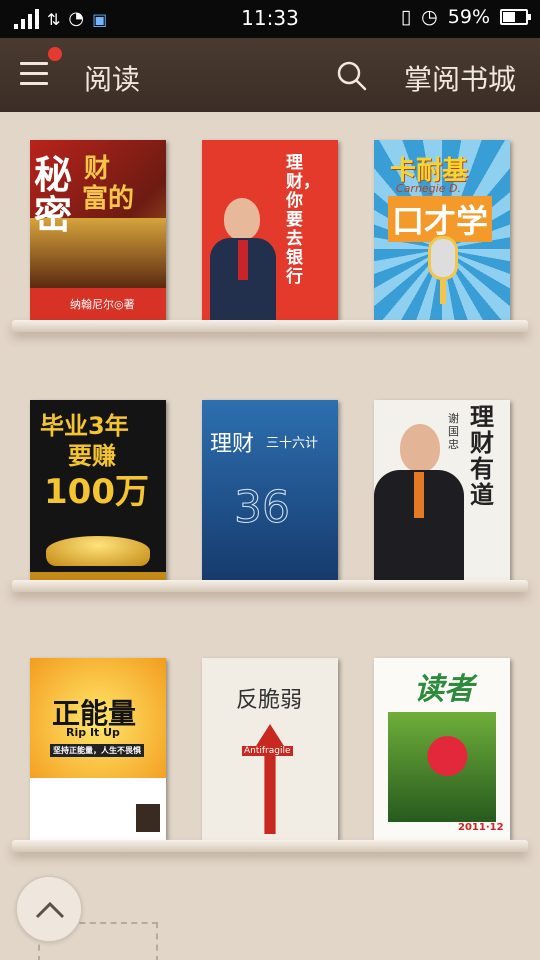 Image resolution: width=540 pixels, height=960 pixels. I want to click on book-cover: 读者 2011·12, so click(442, 749).